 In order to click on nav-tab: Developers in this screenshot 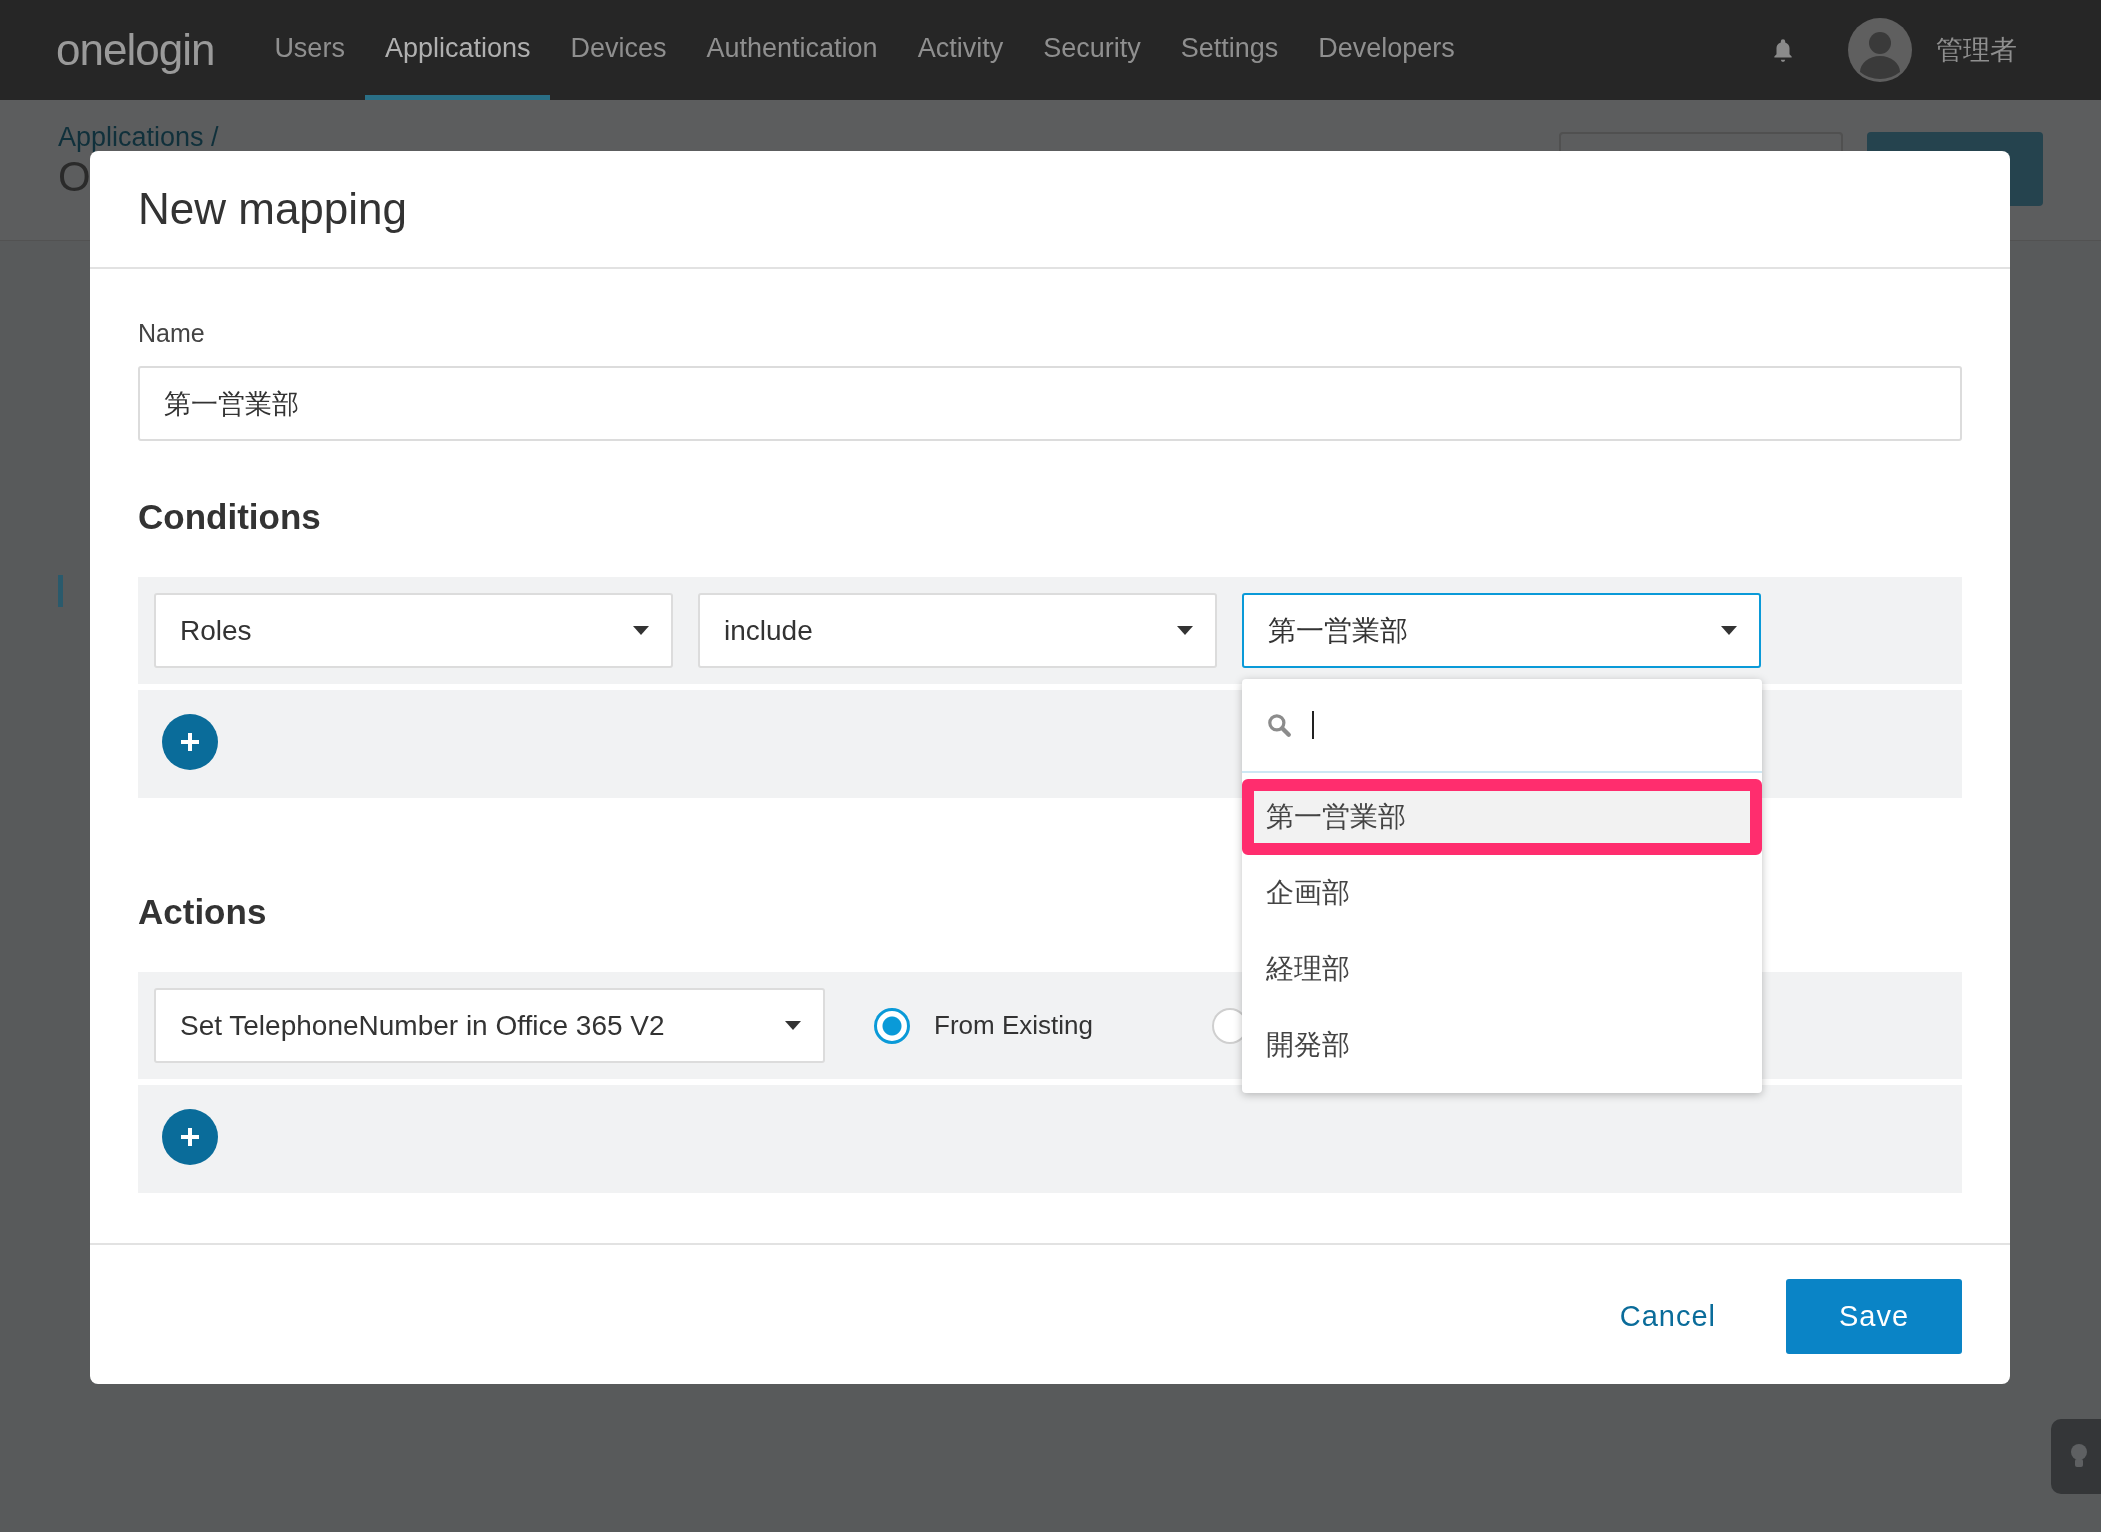, I will do `click(1386, 50)`.